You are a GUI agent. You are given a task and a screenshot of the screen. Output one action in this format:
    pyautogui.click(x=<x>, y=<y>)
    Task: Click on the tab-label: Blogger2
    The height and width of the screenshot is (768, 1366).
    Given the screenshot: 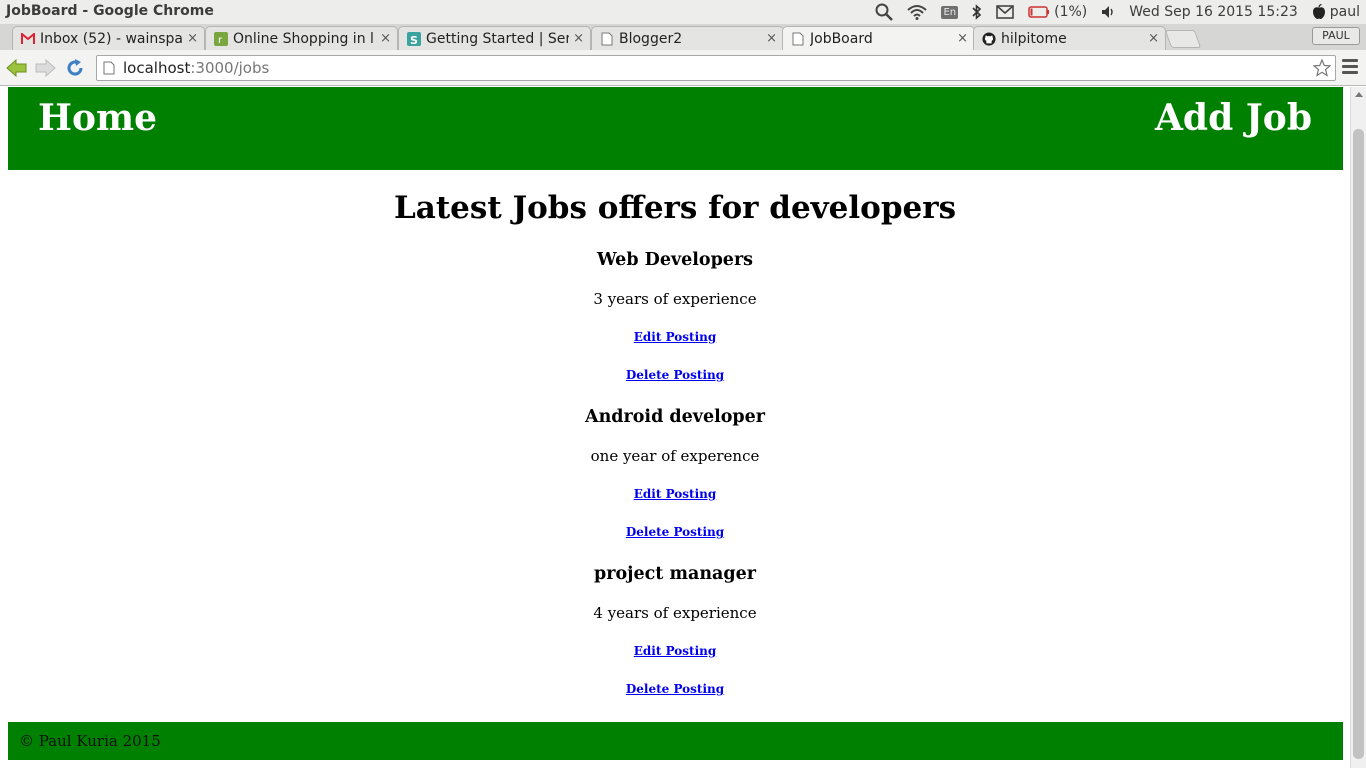 What is the action you would take?
    pyautogui.click(x=651, y=38)
    